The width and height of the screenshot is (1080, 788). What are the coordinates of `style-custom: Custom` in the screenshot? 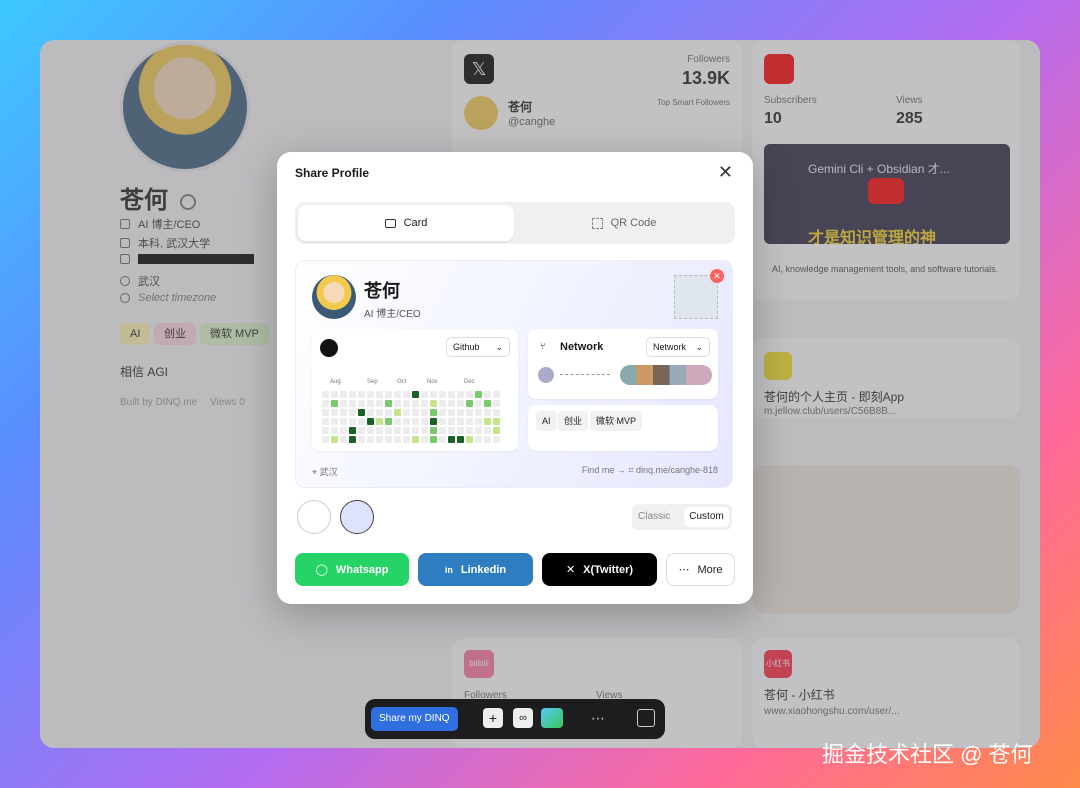 It's located at (706, 517).